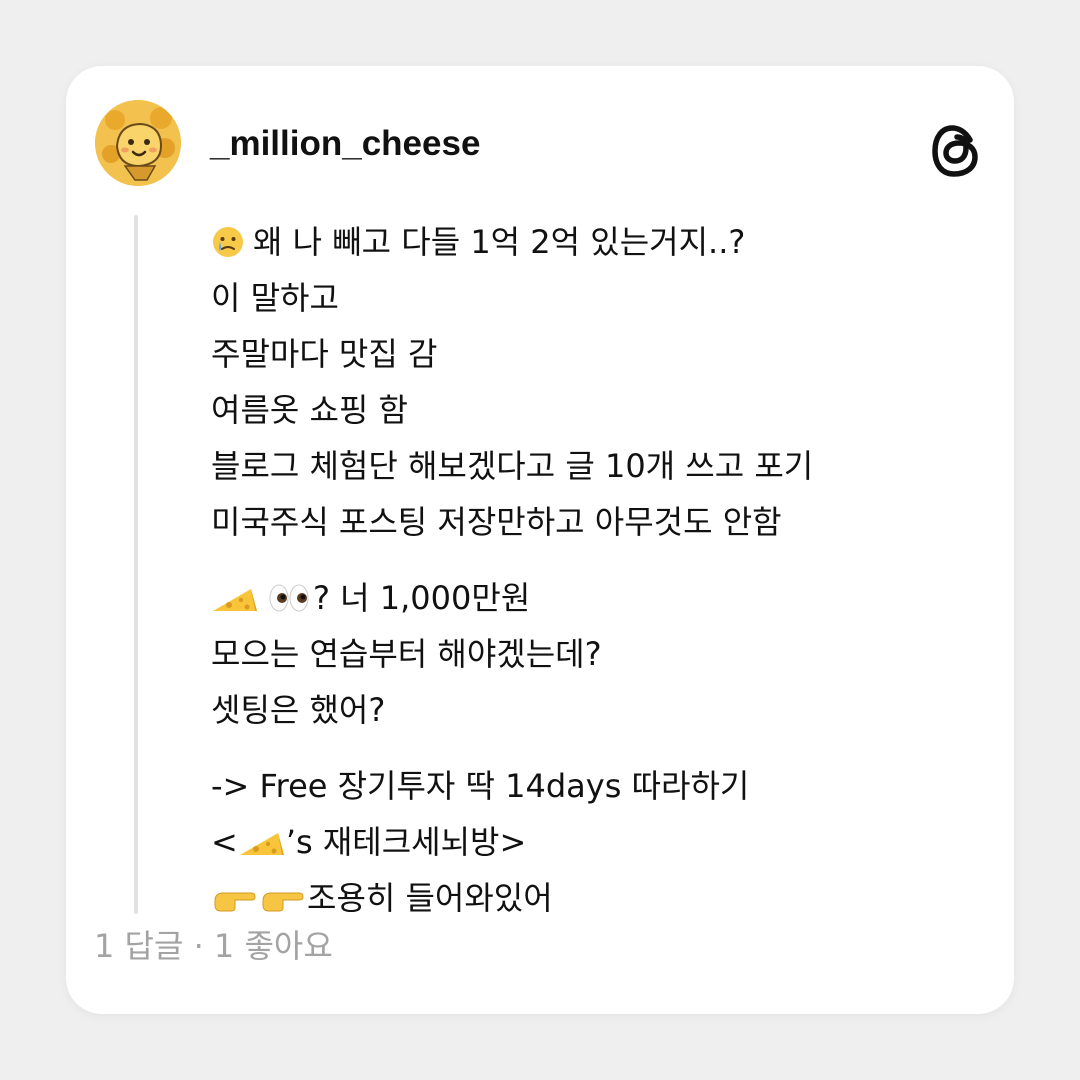 This screenshot has height=1080, width=1080. What do you see at coordinates (324, 354) in the screenshot?
I see `post-line-3: 주말마다 맛집 감` at bounding box center [324, 354].